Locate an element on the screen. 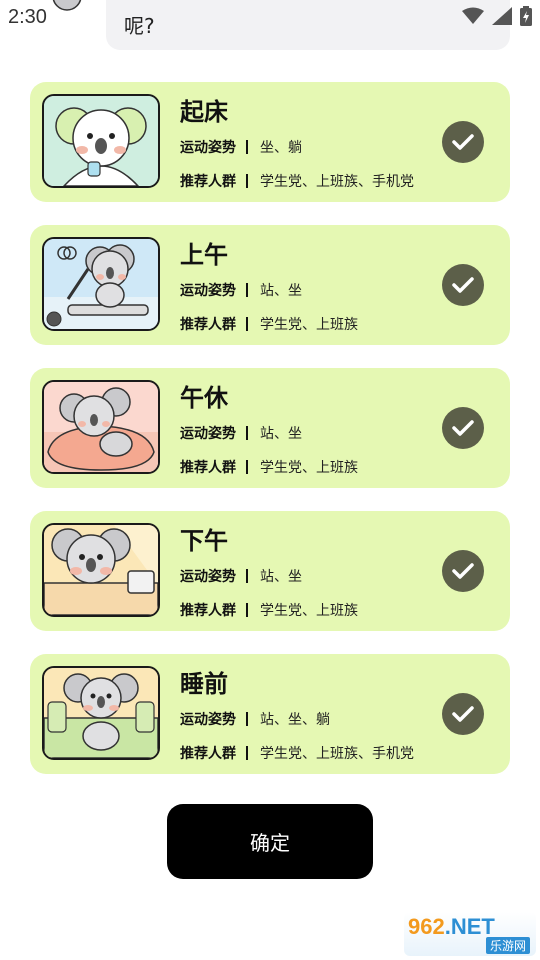 The height and width of the screenshot is (960, 540). koala-bed-illustration is located at coordinates (101, 713).